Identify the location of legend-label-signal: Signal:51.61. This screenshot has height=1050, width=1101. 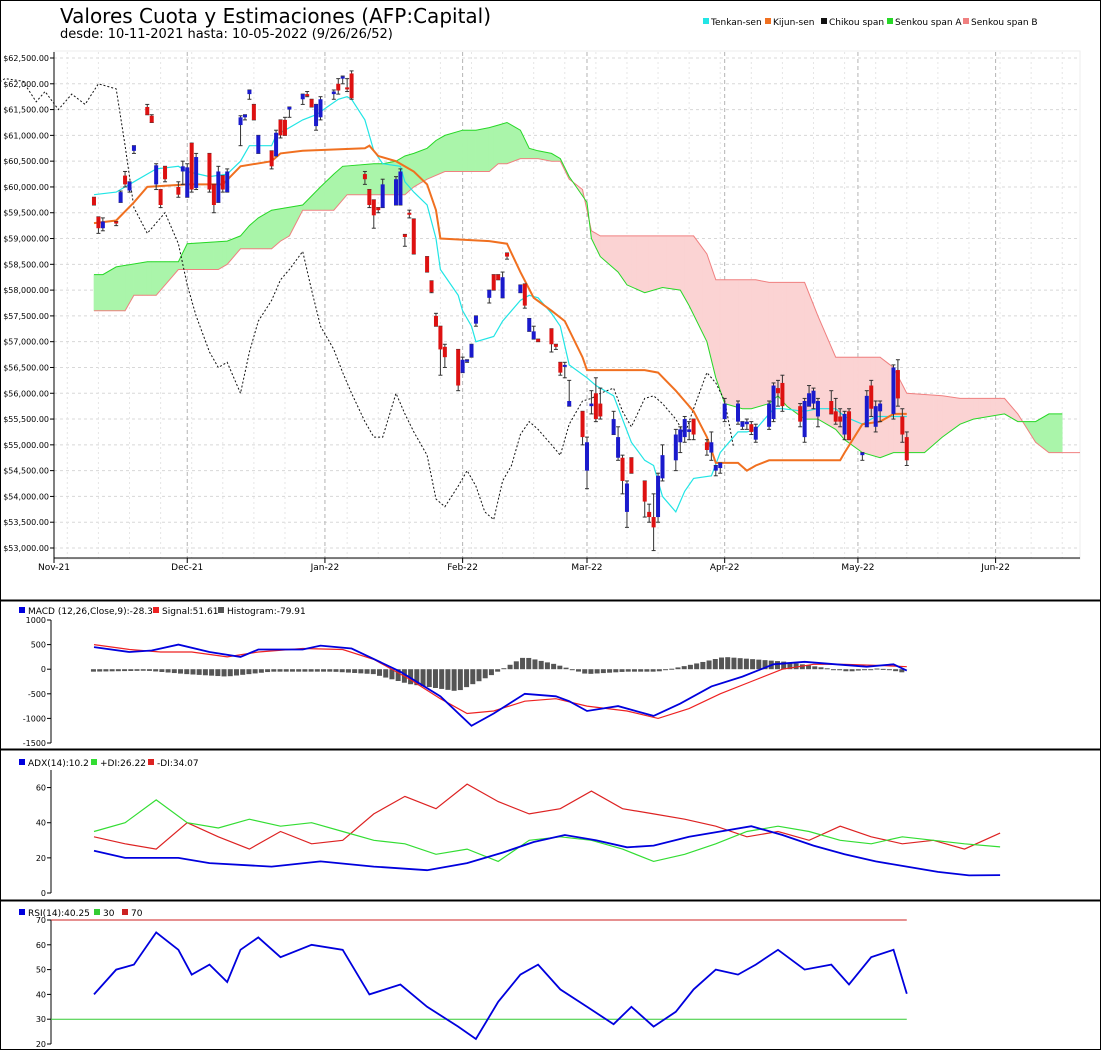
(190, 612).